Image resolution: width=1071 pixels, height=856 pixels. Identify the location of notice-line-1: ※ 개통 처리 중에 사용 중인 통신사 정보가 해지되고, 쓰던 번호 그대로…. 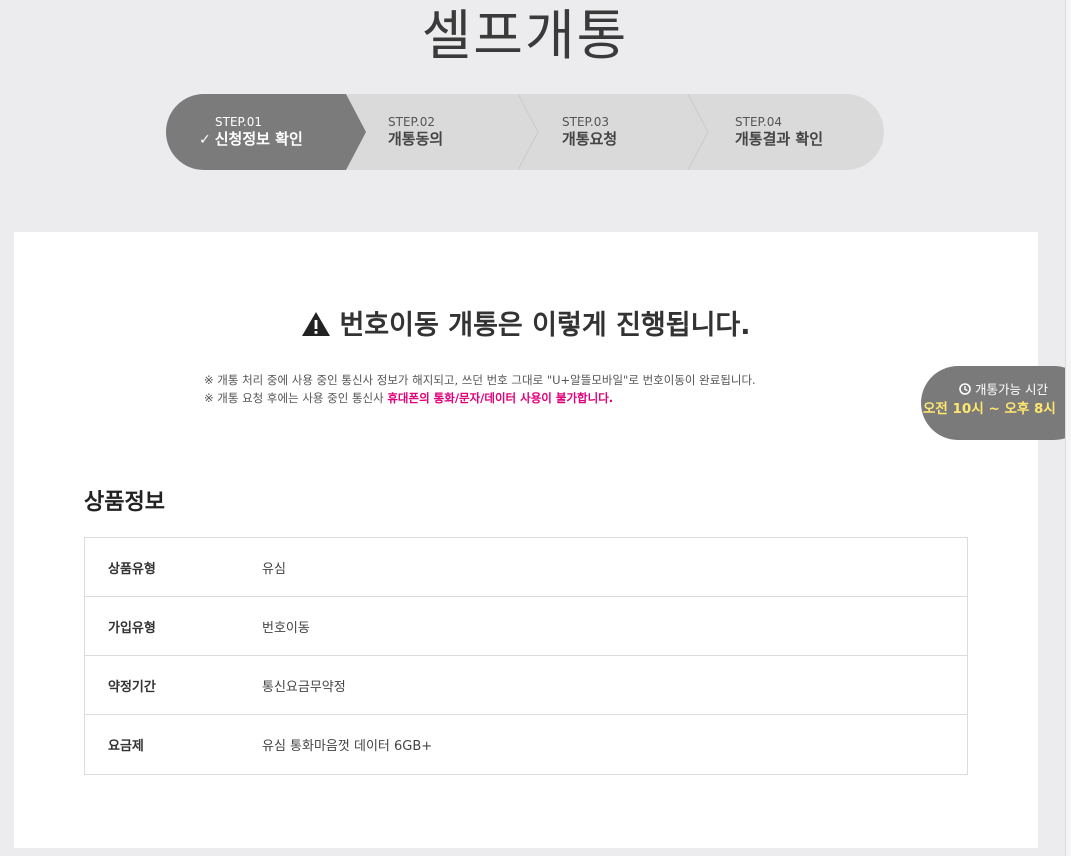
(480, 380).